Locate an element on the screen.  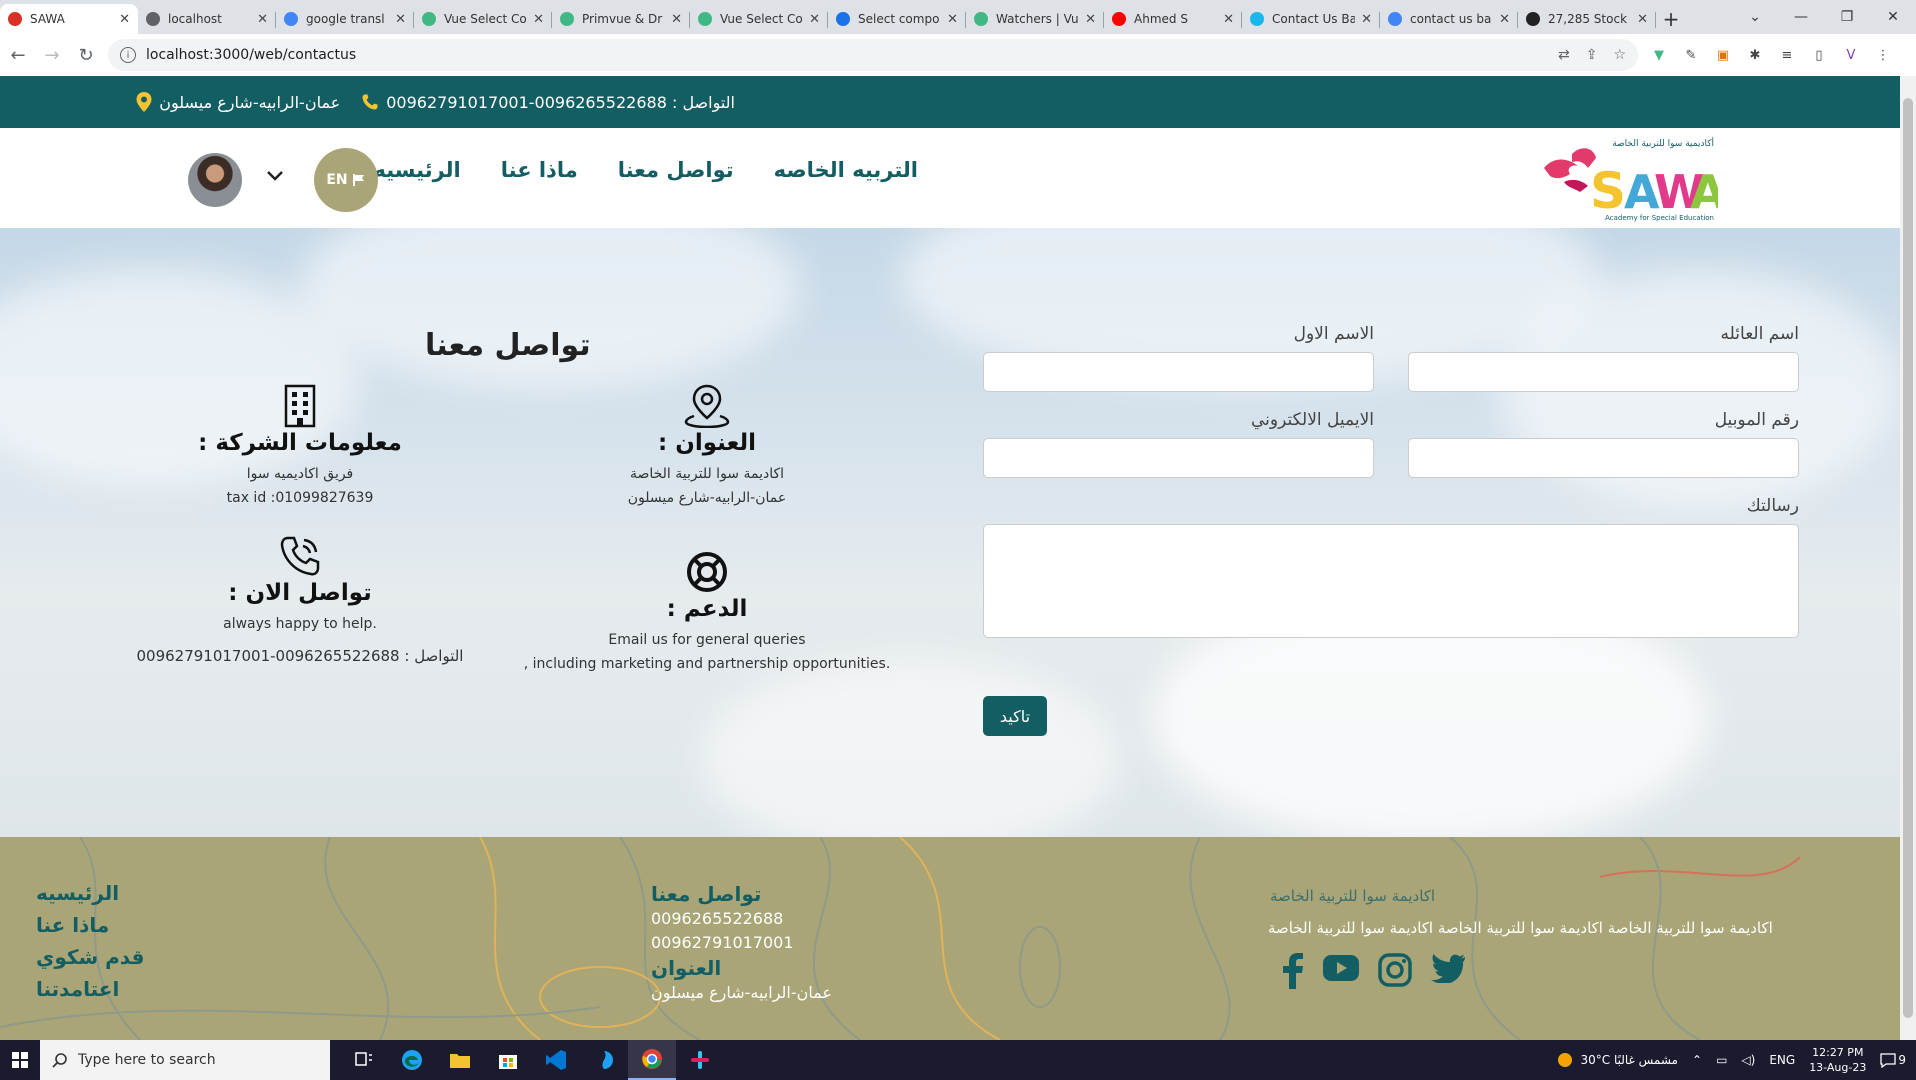
puzzle-icon: ✱ is located at coordinates (1755, 55).